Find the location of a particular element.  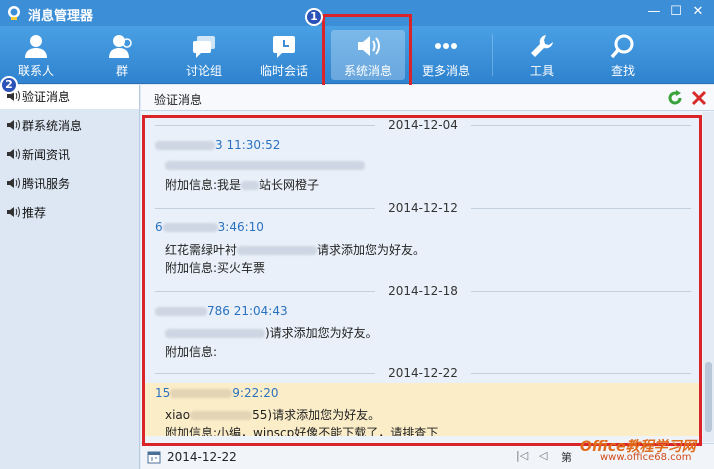

title-bar: 消息管理器 — ☐ ✕ is located at coordinates (357, 13).